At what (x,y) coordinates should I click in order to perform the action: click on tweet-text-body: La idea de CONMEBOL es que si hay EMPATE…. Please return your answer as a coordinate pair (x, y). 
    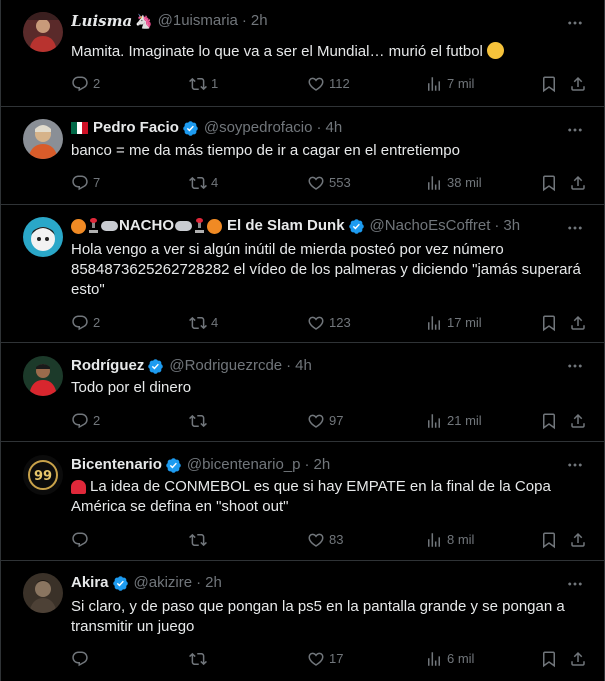
    Looking at the image, I should click on (311, 496).